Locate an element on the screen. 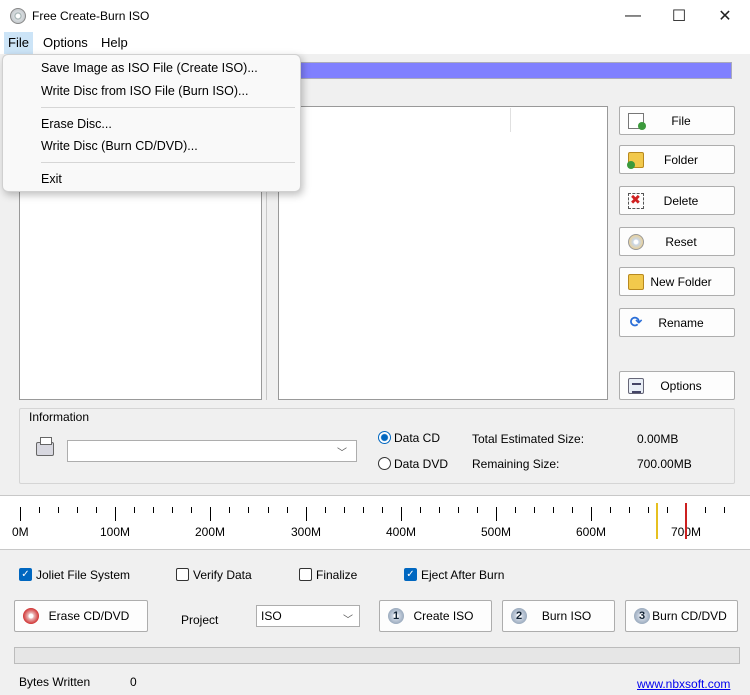 The height and width of the screenshot is (695, 750). reset-button: Reset is located at coordinates (677, 241).